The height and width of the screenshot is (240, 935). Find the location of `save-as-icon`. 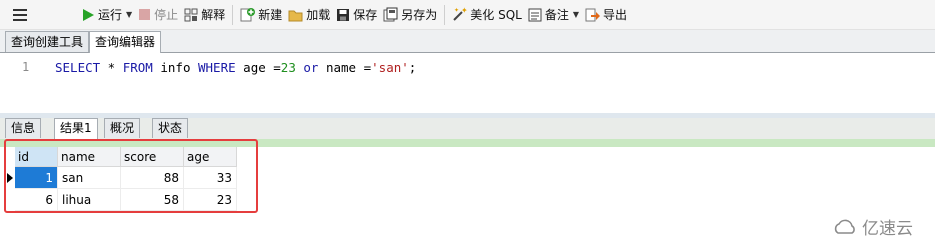

save-as-icon is located at coordinates (390, 14).